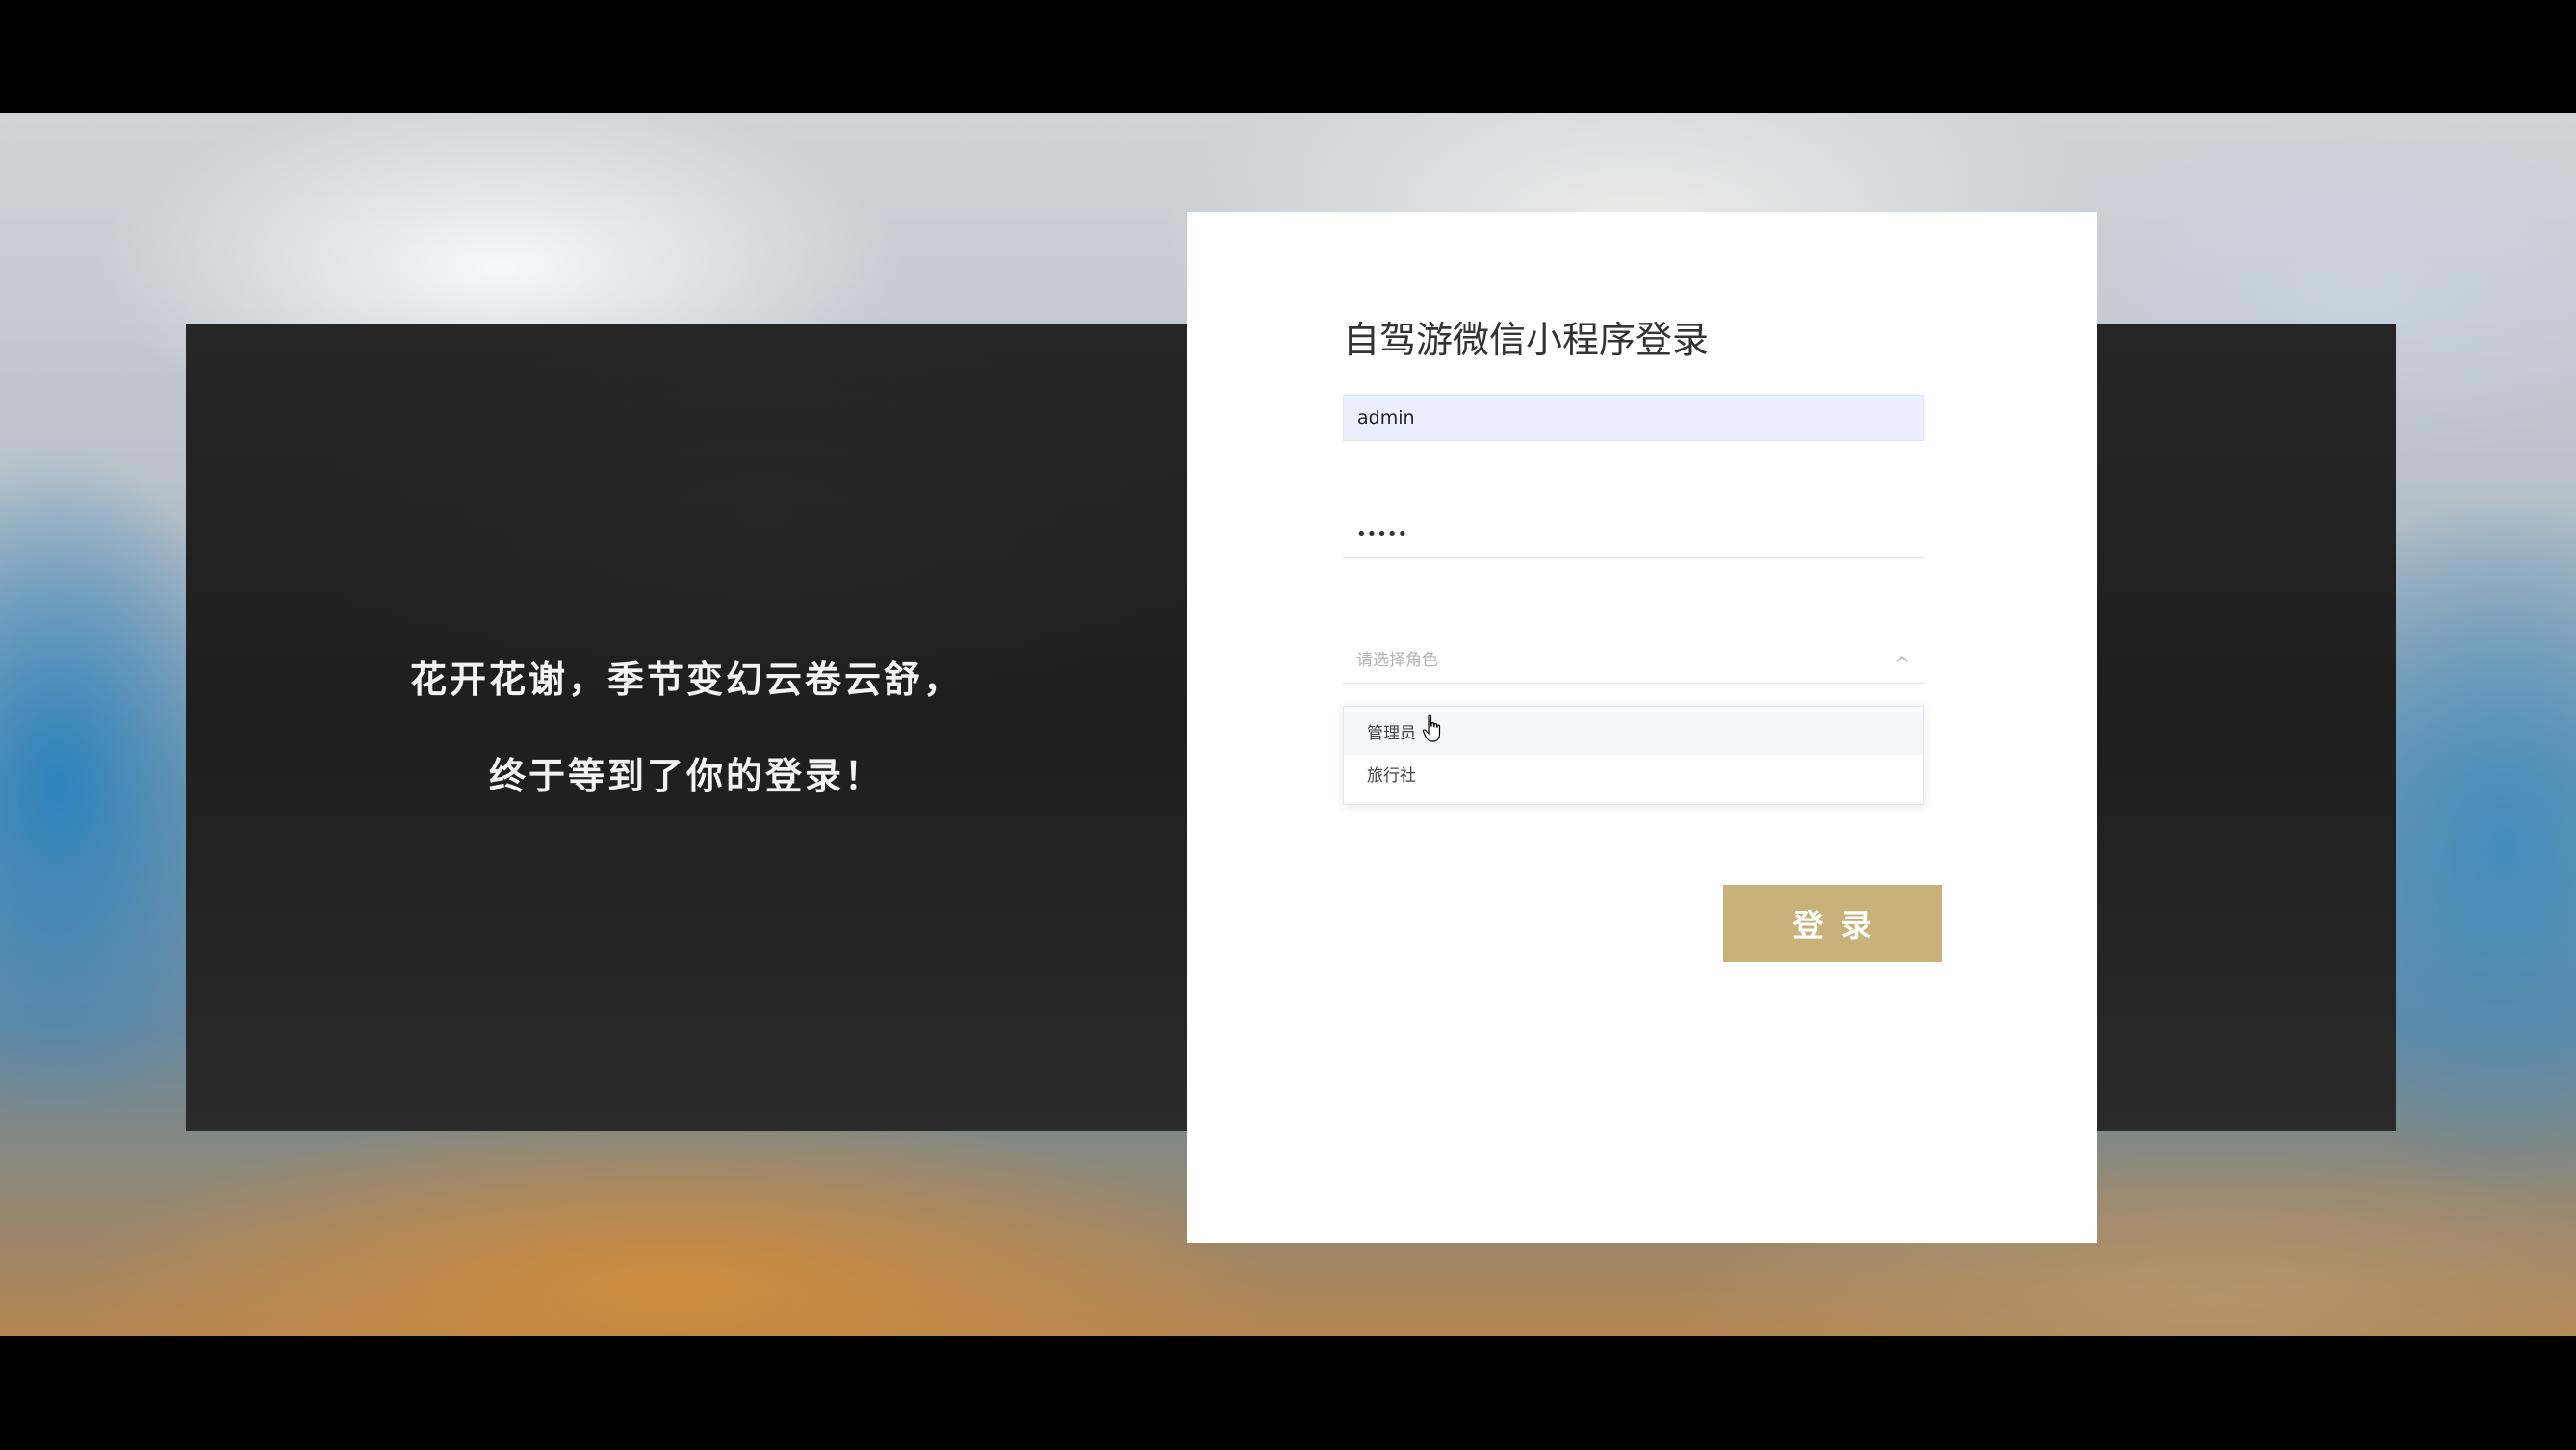  Describe the element at coordinates (1288, 1393) in the screenshot. I see `letterbox-bottom` at that location.